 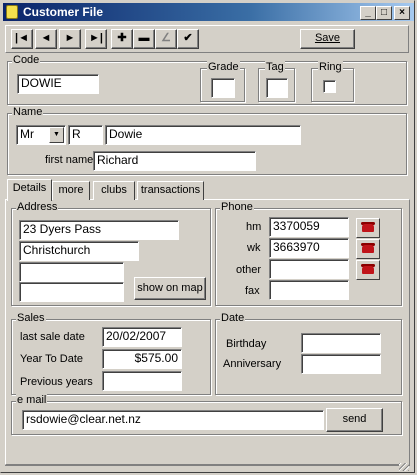 I want to click on first-record-icon: |◄, so click(x=22, y=38).